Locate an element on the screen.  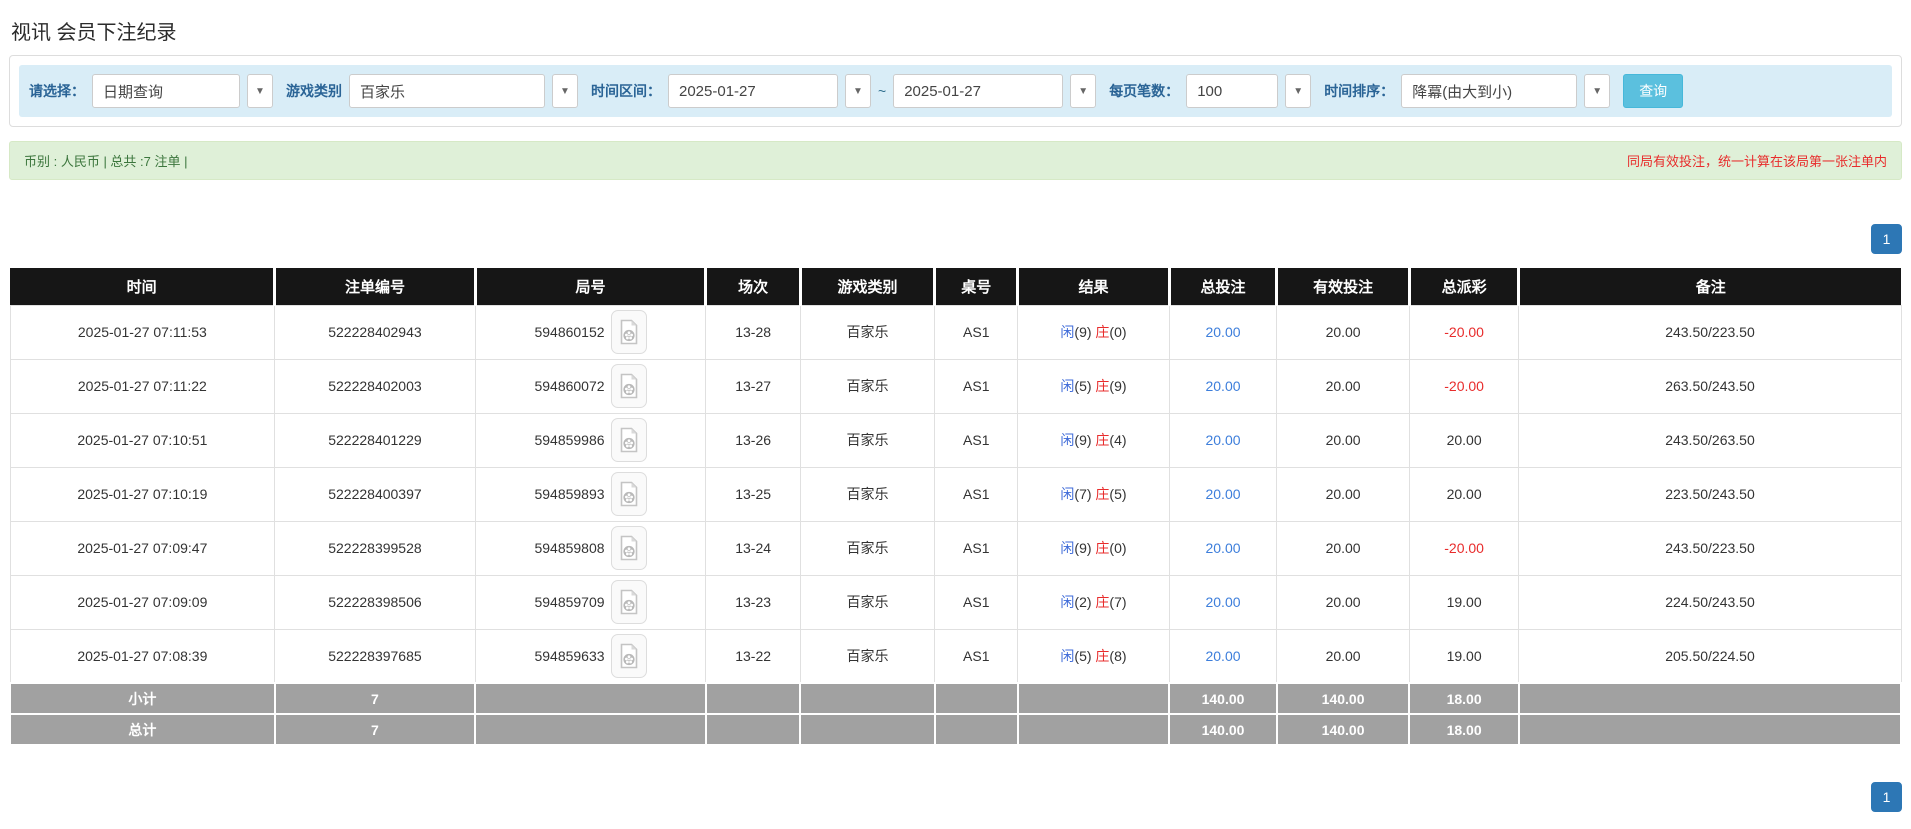
cell-result: 闲(7) 庄(5) is located at coordinates (1093, 494).